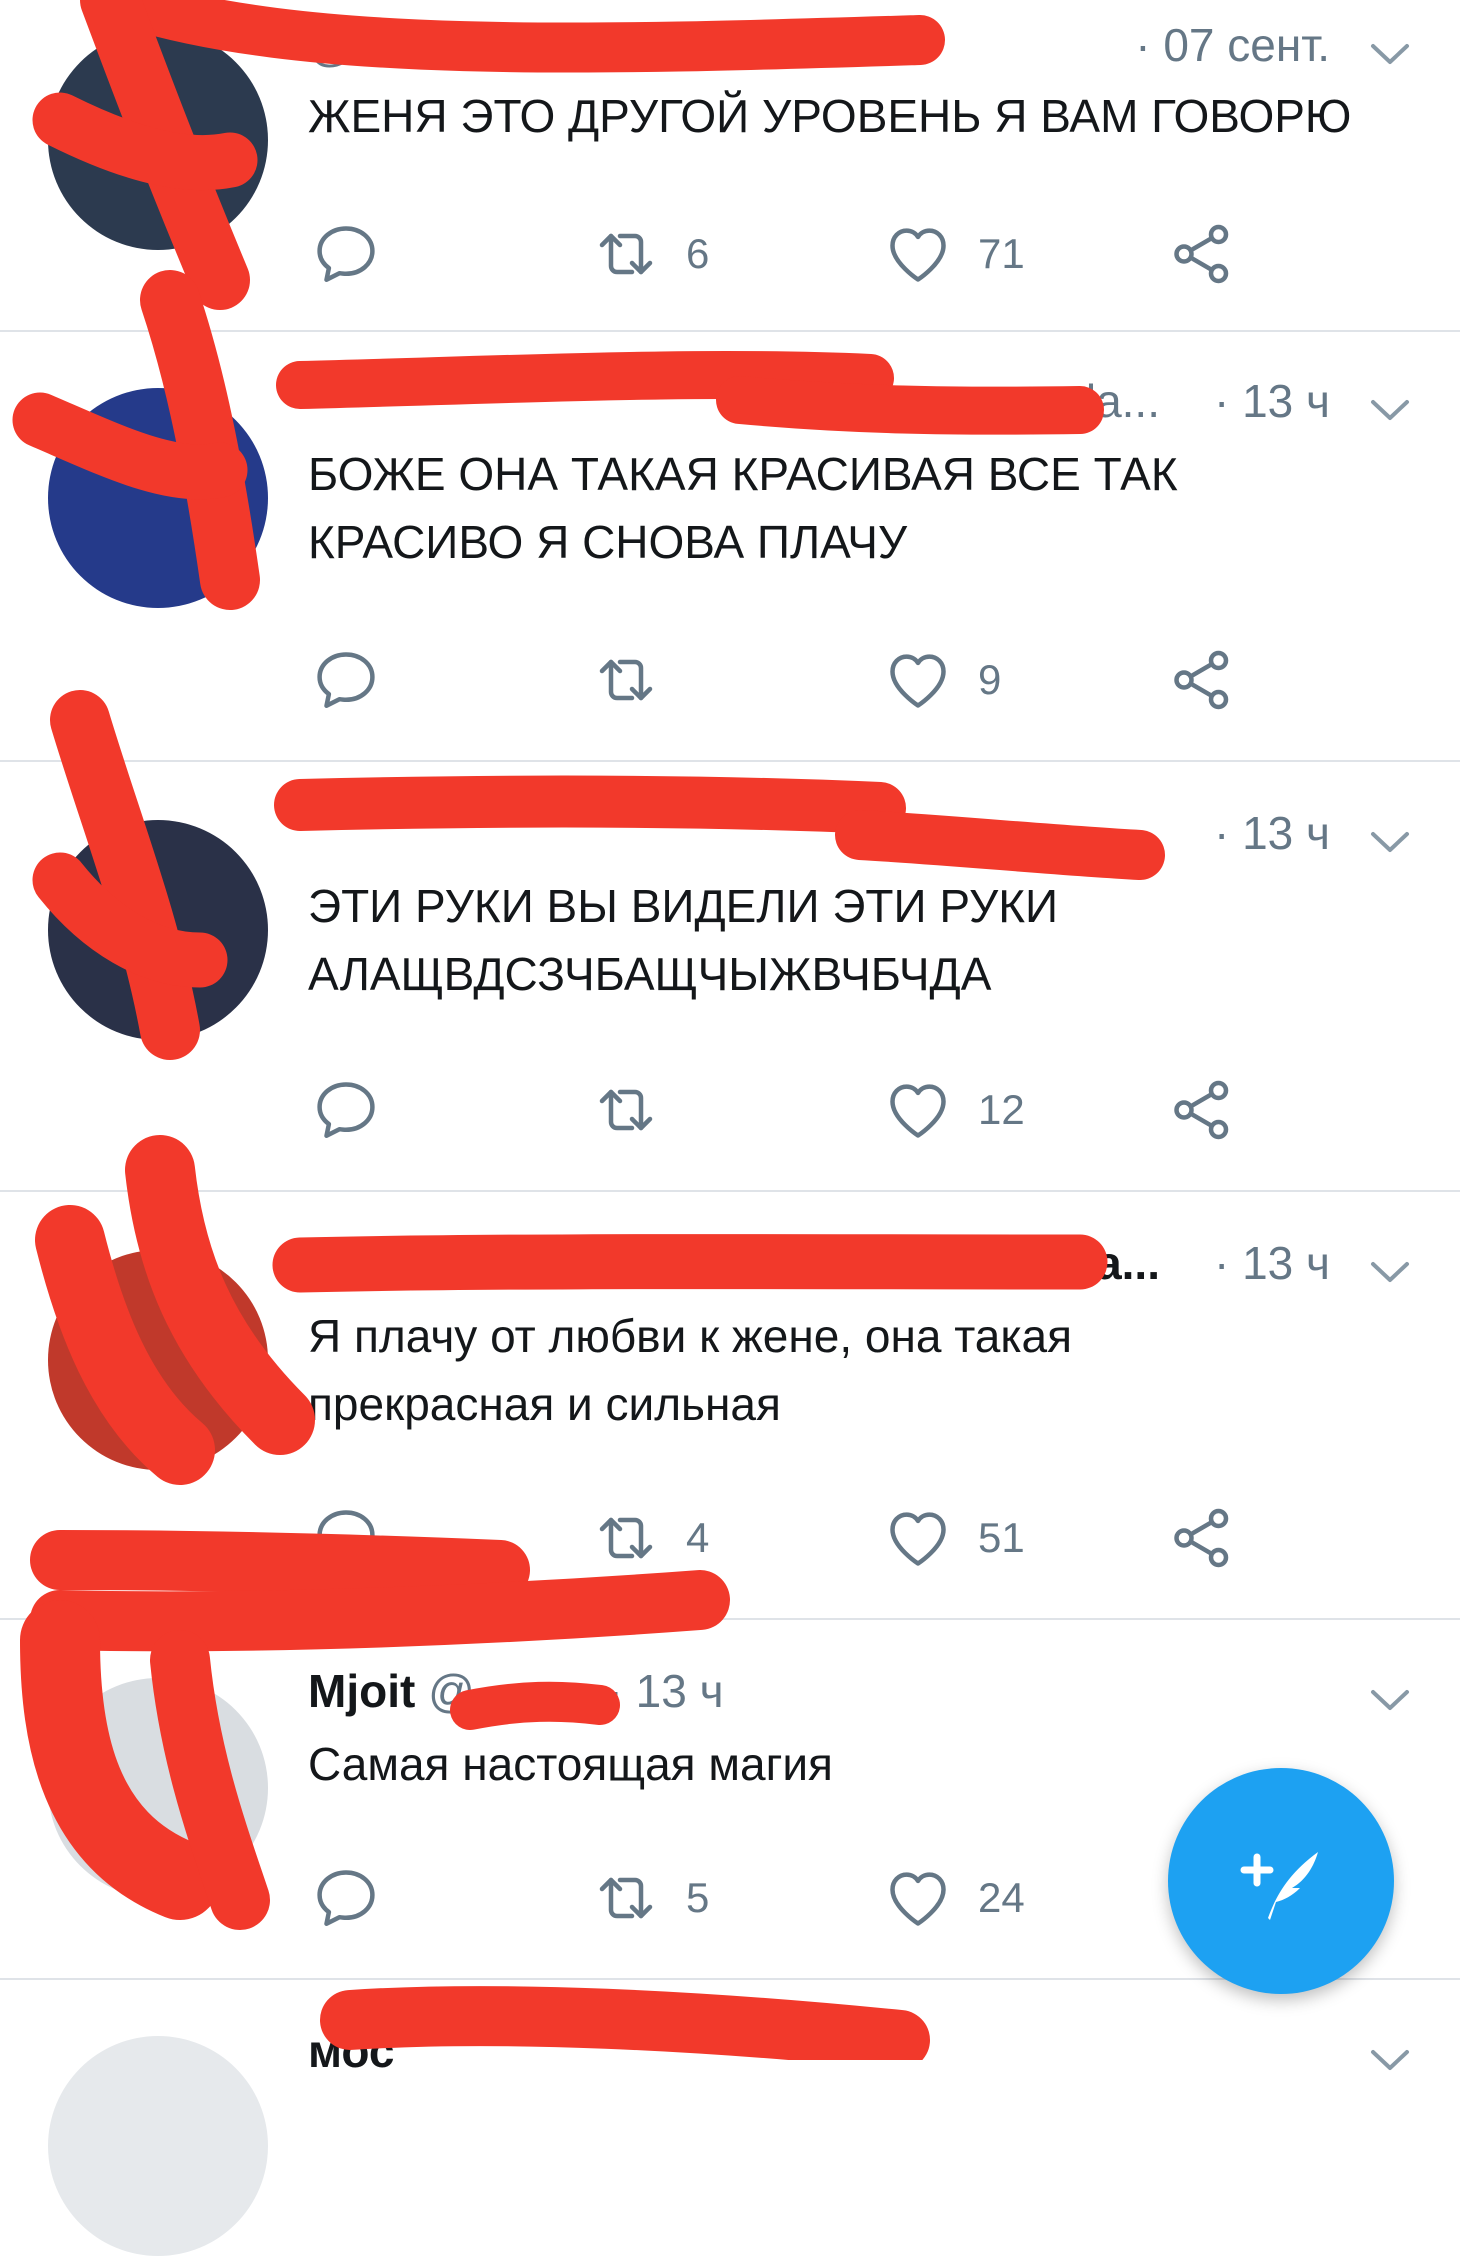 The height and width of the screenshot is (2256, 1460). Describe the element at coordinates (990, 679) in the screenshot. I see `like-count: 9` at that location.